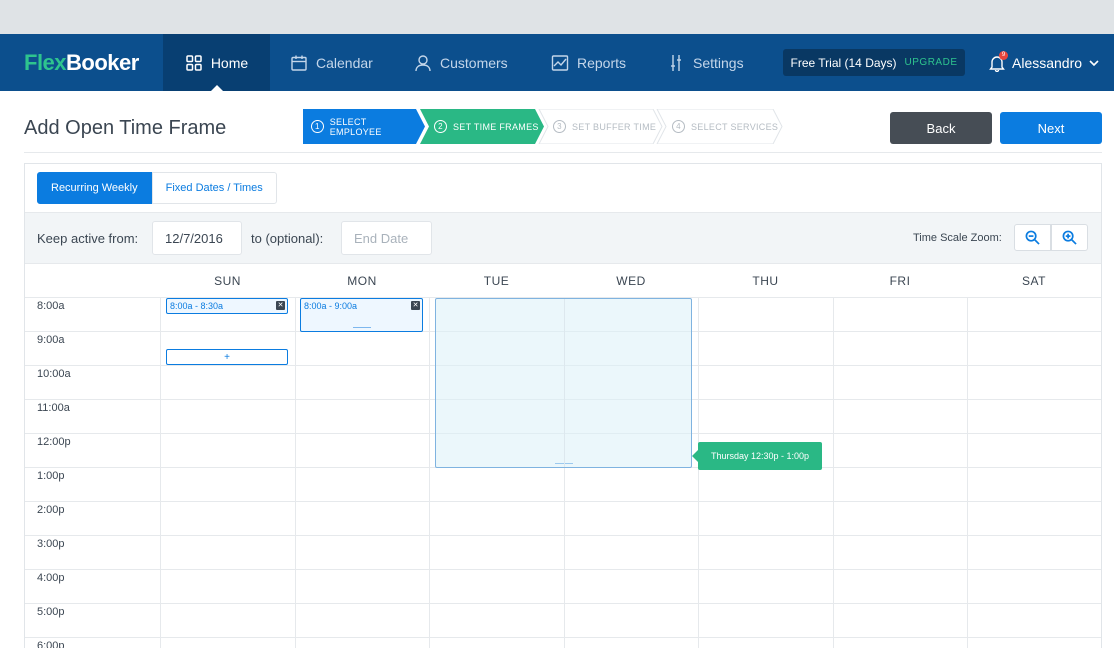 Image resolution: width=1114 pixels, height=648 pixels. Describe the element at coordinates (757, 456) in the screenshot. I see `selection-time-tooltip: Thursday 12:30p - 1:00p` at that location.